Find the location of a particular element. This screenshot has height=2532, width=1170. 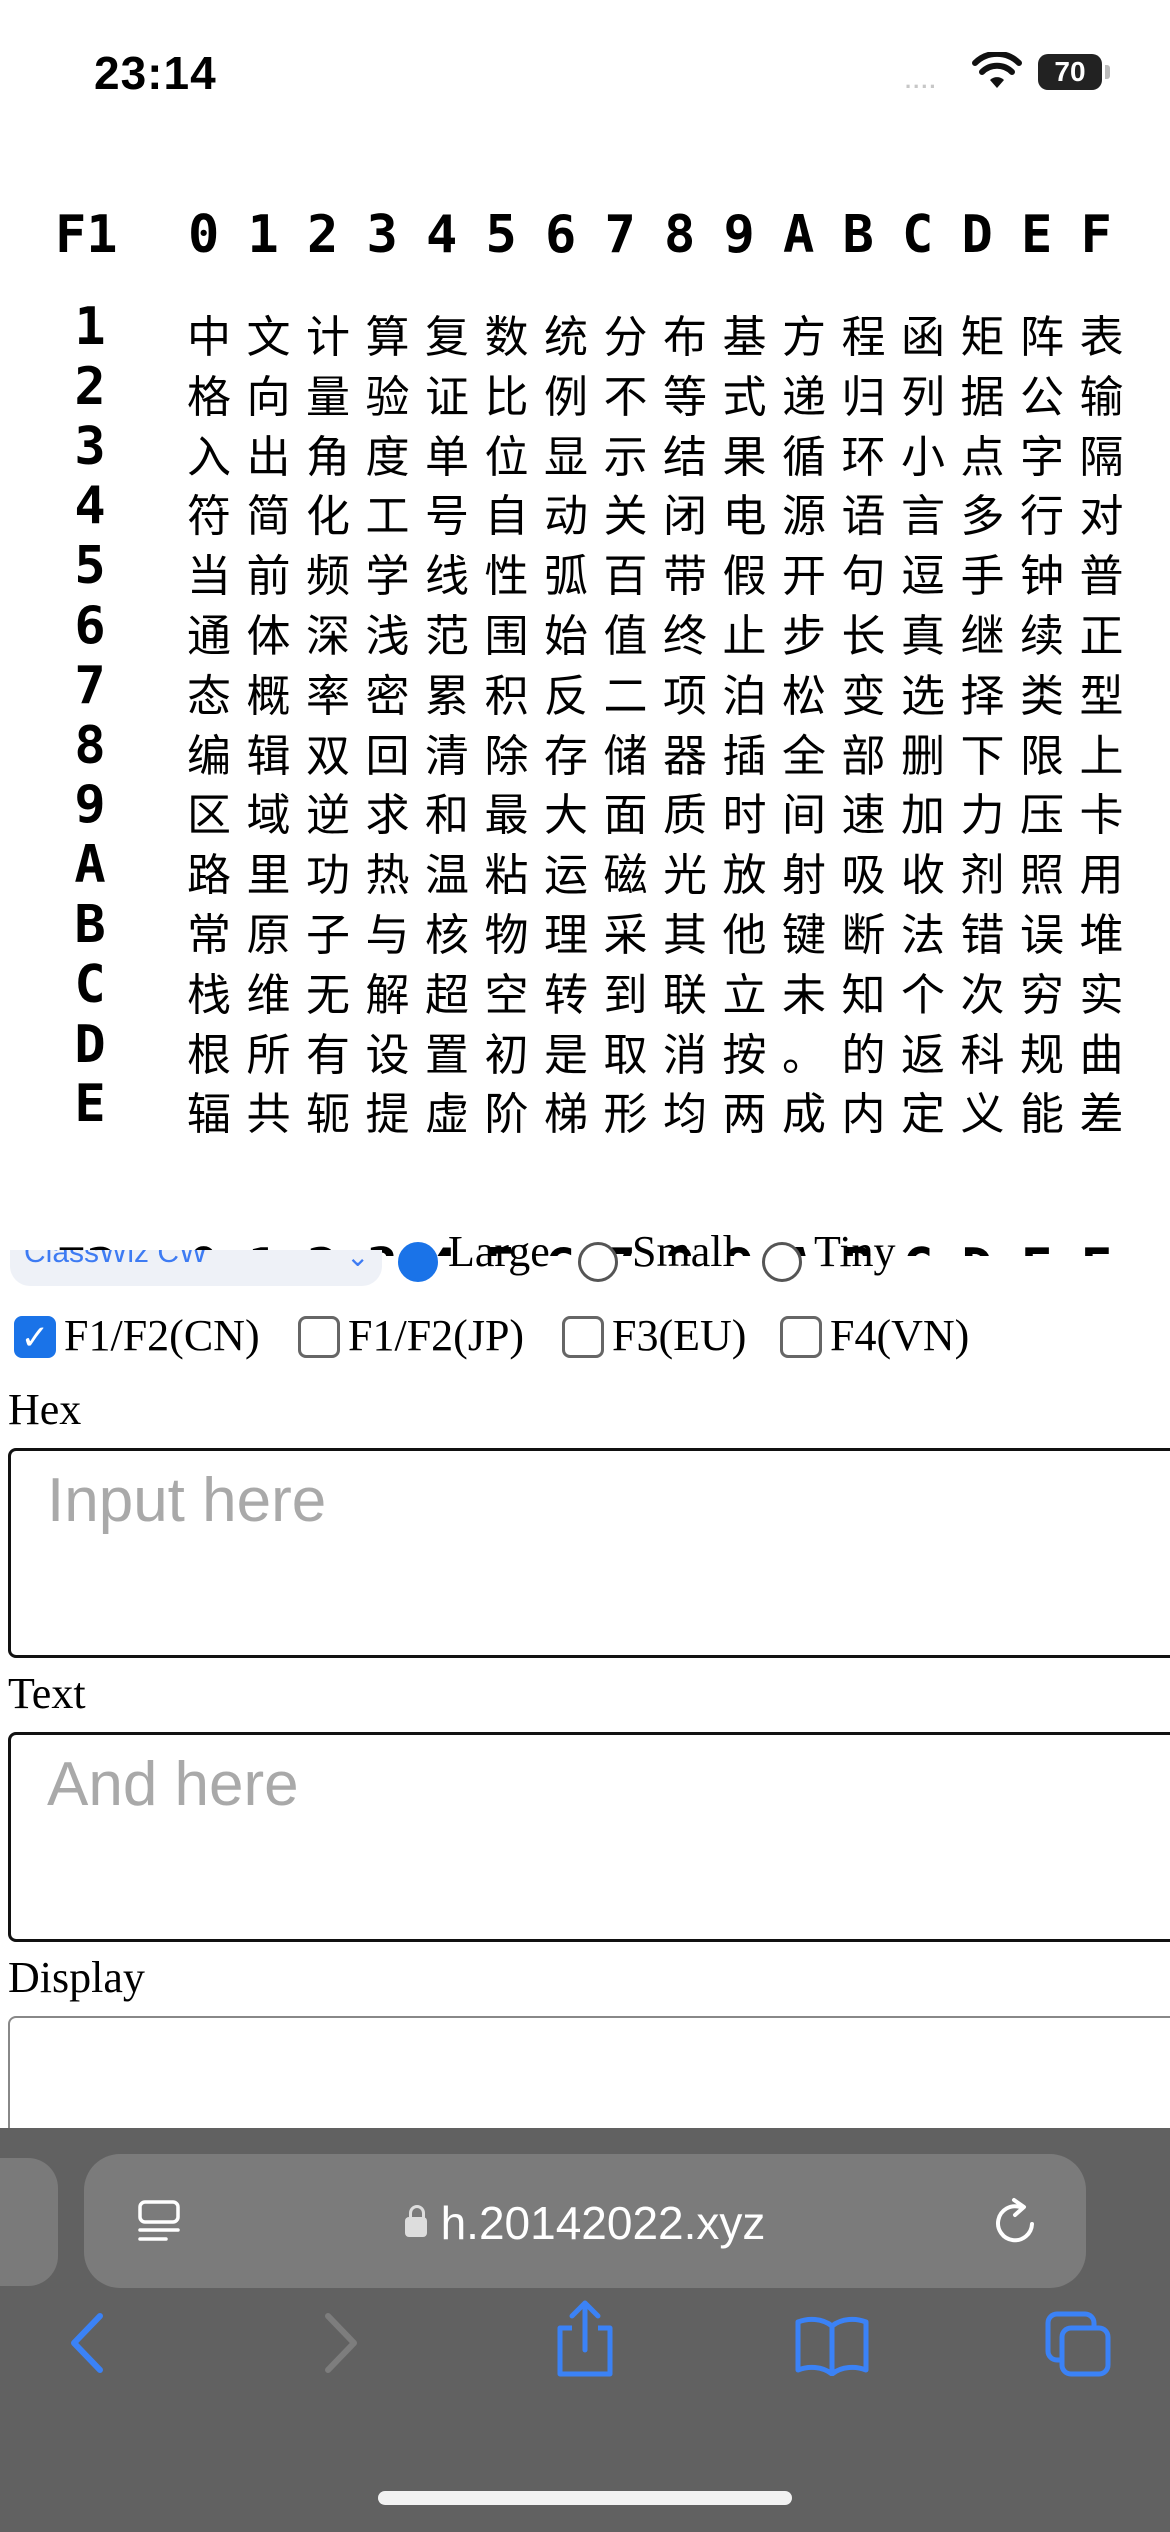

column-header: D is located at coordinates (977, 235).